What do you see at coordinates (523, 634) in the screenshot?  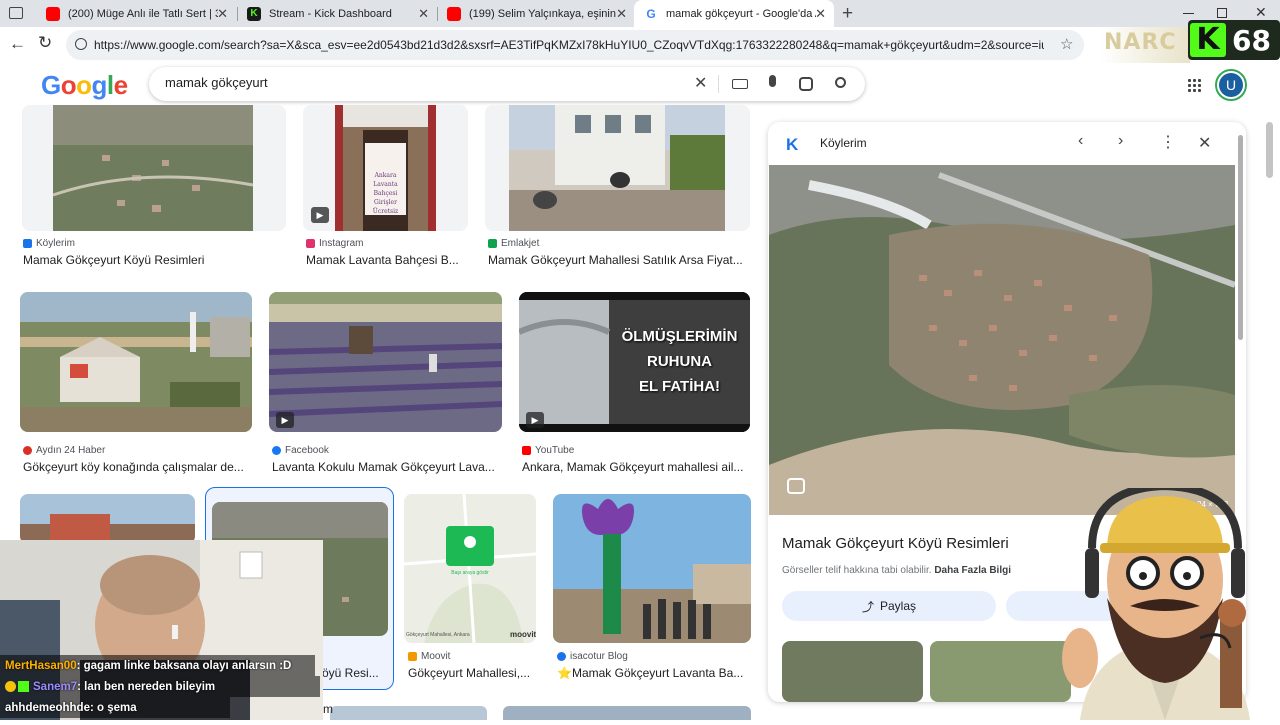 I see `moovit-logo: moovit` at bounding box center [523, 634].